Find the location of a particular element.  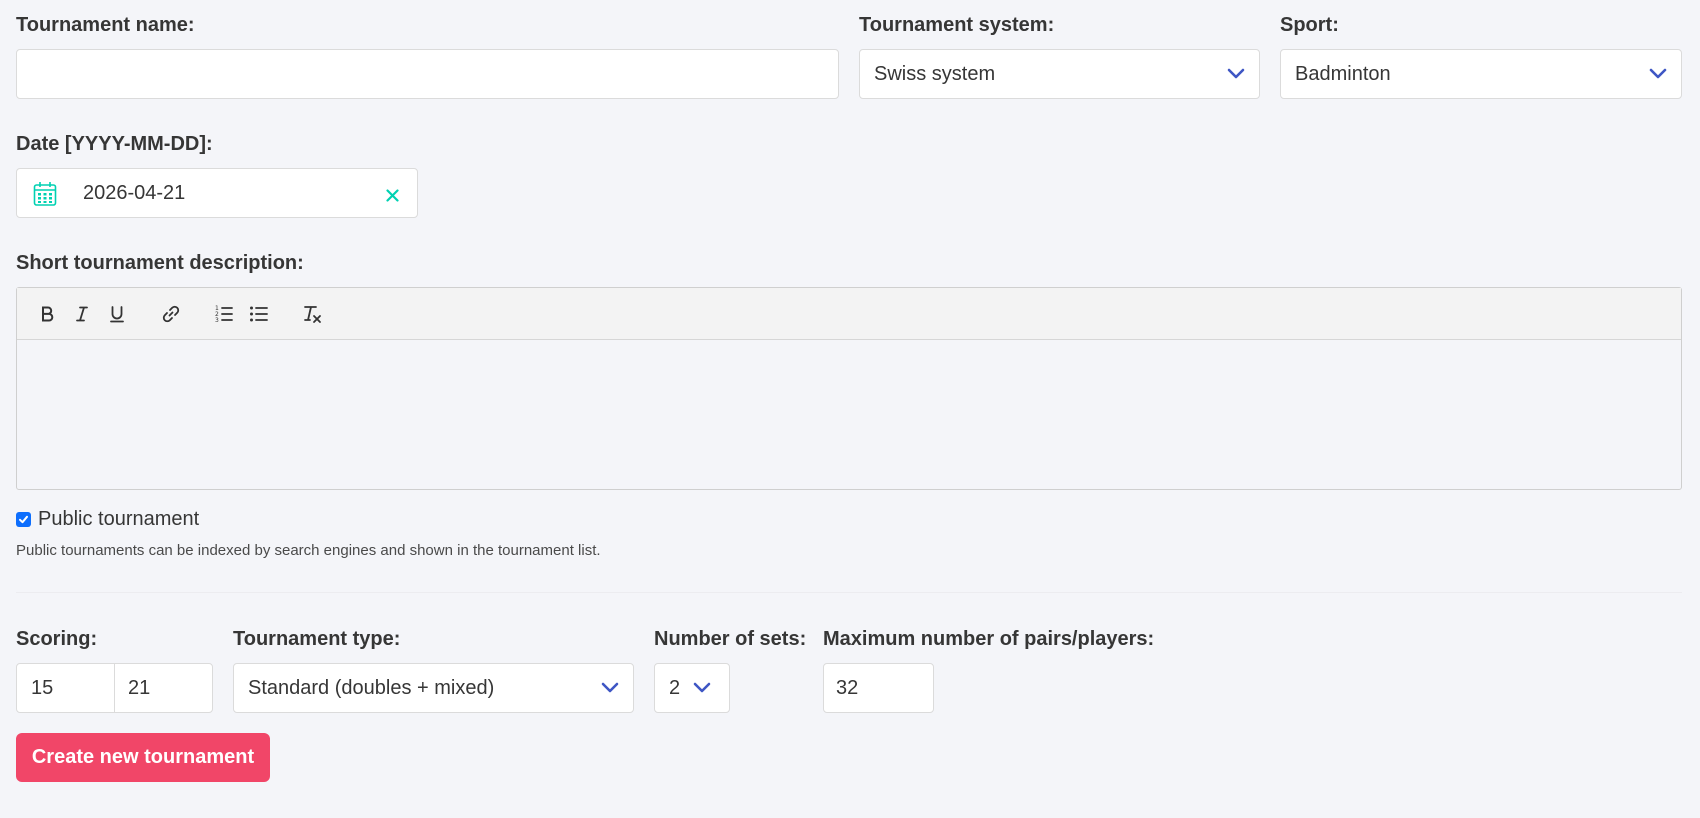

sport-value: Badminton is located at coordinates (1343, 73).